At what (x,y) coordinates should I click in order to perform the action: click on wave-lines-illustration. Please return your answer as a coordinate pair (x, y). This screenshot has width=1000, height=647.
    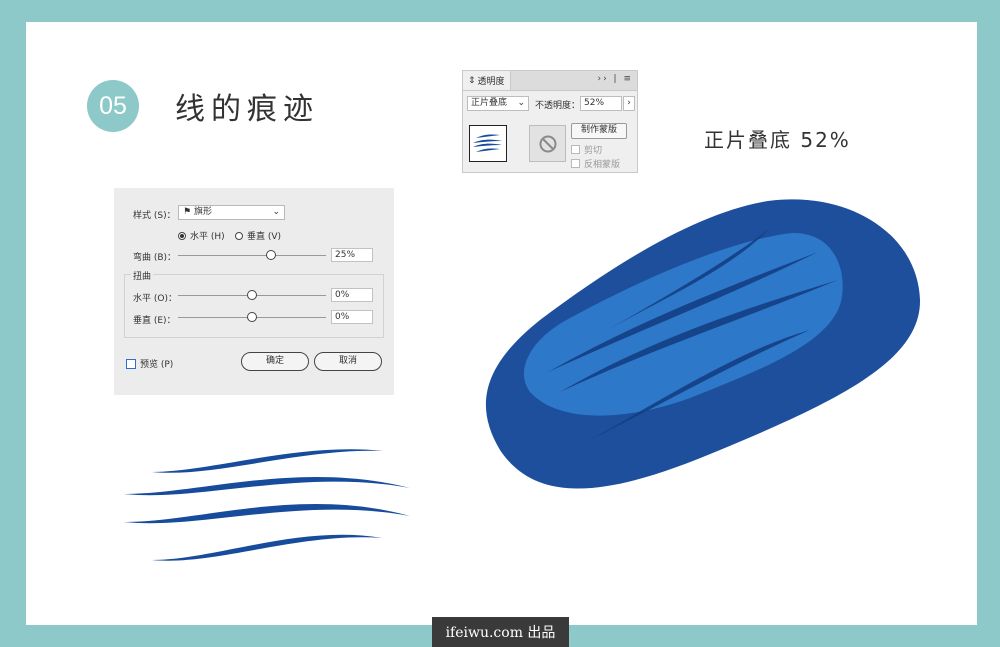
    Looking at the image, I should click on (267, 505).